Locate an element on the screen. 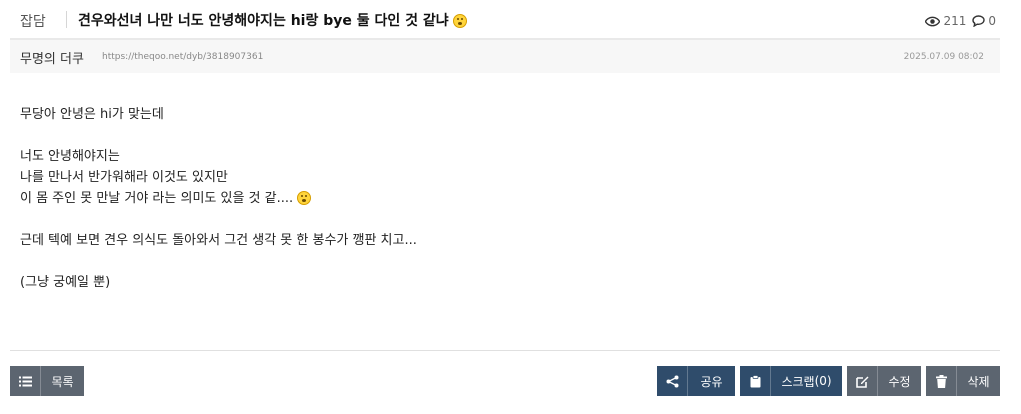 The height and width of the screenshot is (414, 1021). share-icon is located at coordinates (672, 381).